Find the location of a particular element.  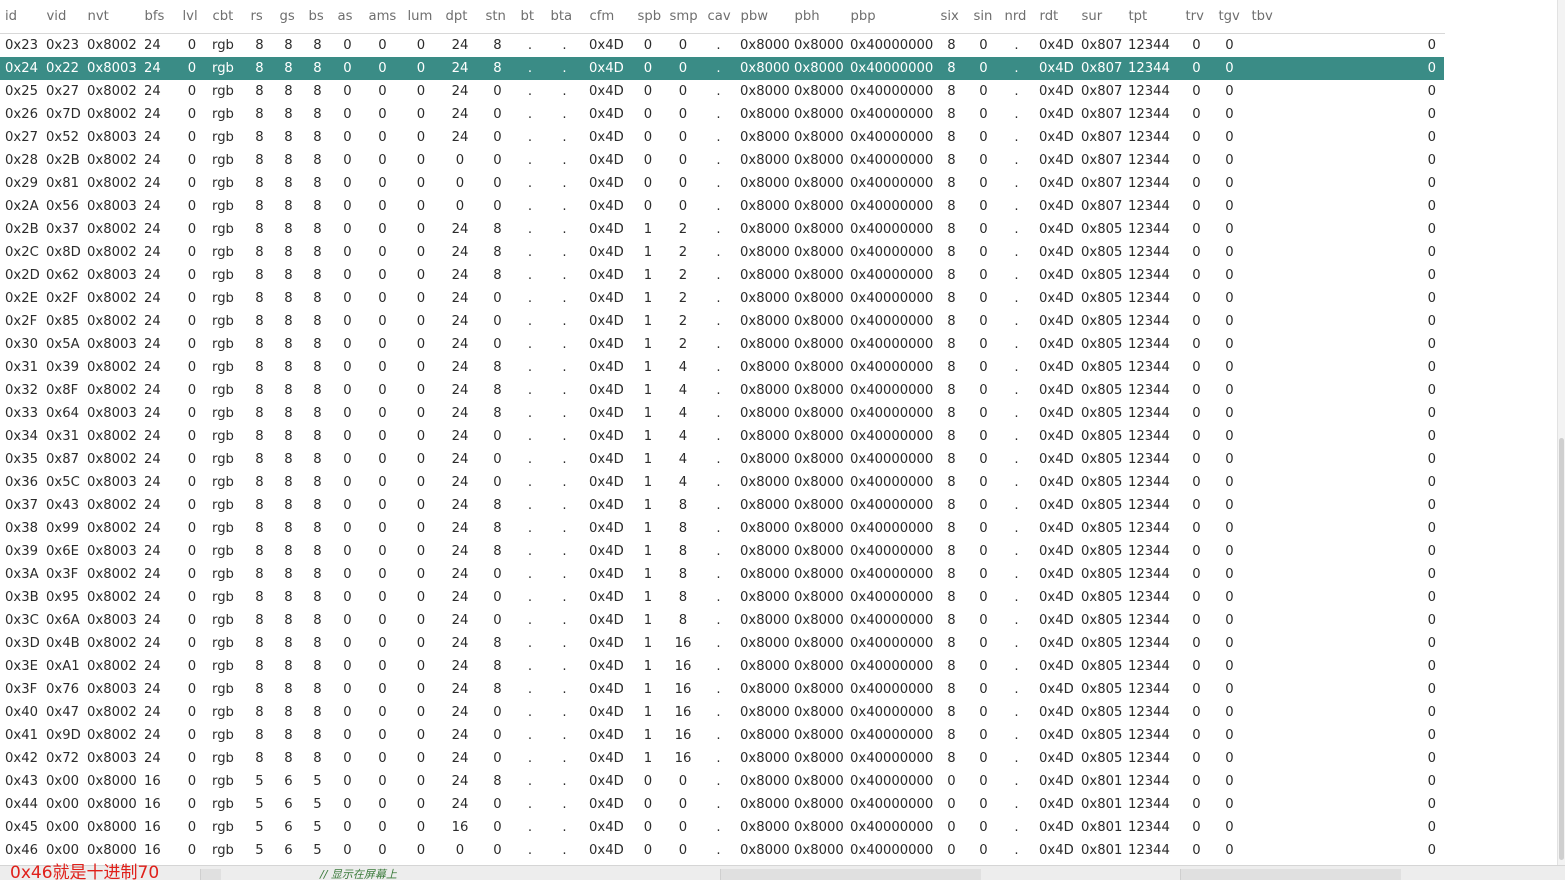

column-header-sur: sur is located at coordinates (1099, 17).